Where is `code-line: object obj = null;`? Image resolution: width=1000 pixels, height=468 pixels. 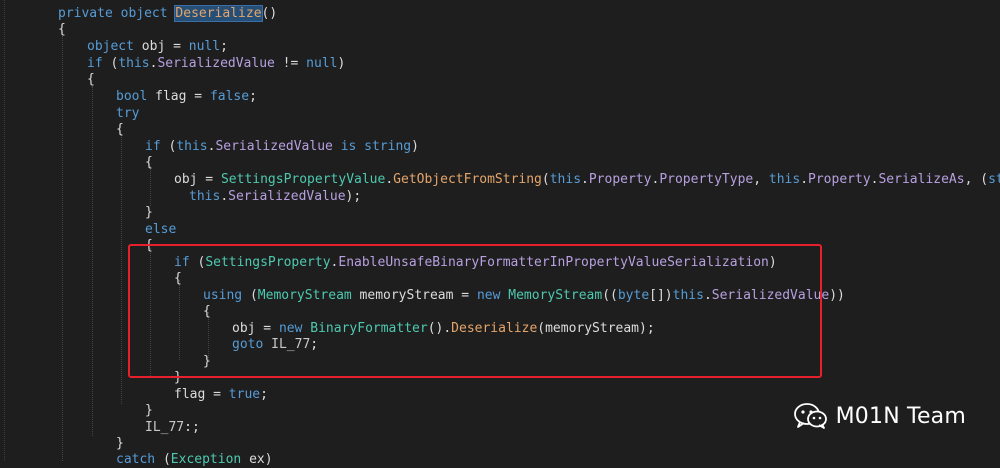 code-line: object obj = null; is located at coordinates (157, 46).